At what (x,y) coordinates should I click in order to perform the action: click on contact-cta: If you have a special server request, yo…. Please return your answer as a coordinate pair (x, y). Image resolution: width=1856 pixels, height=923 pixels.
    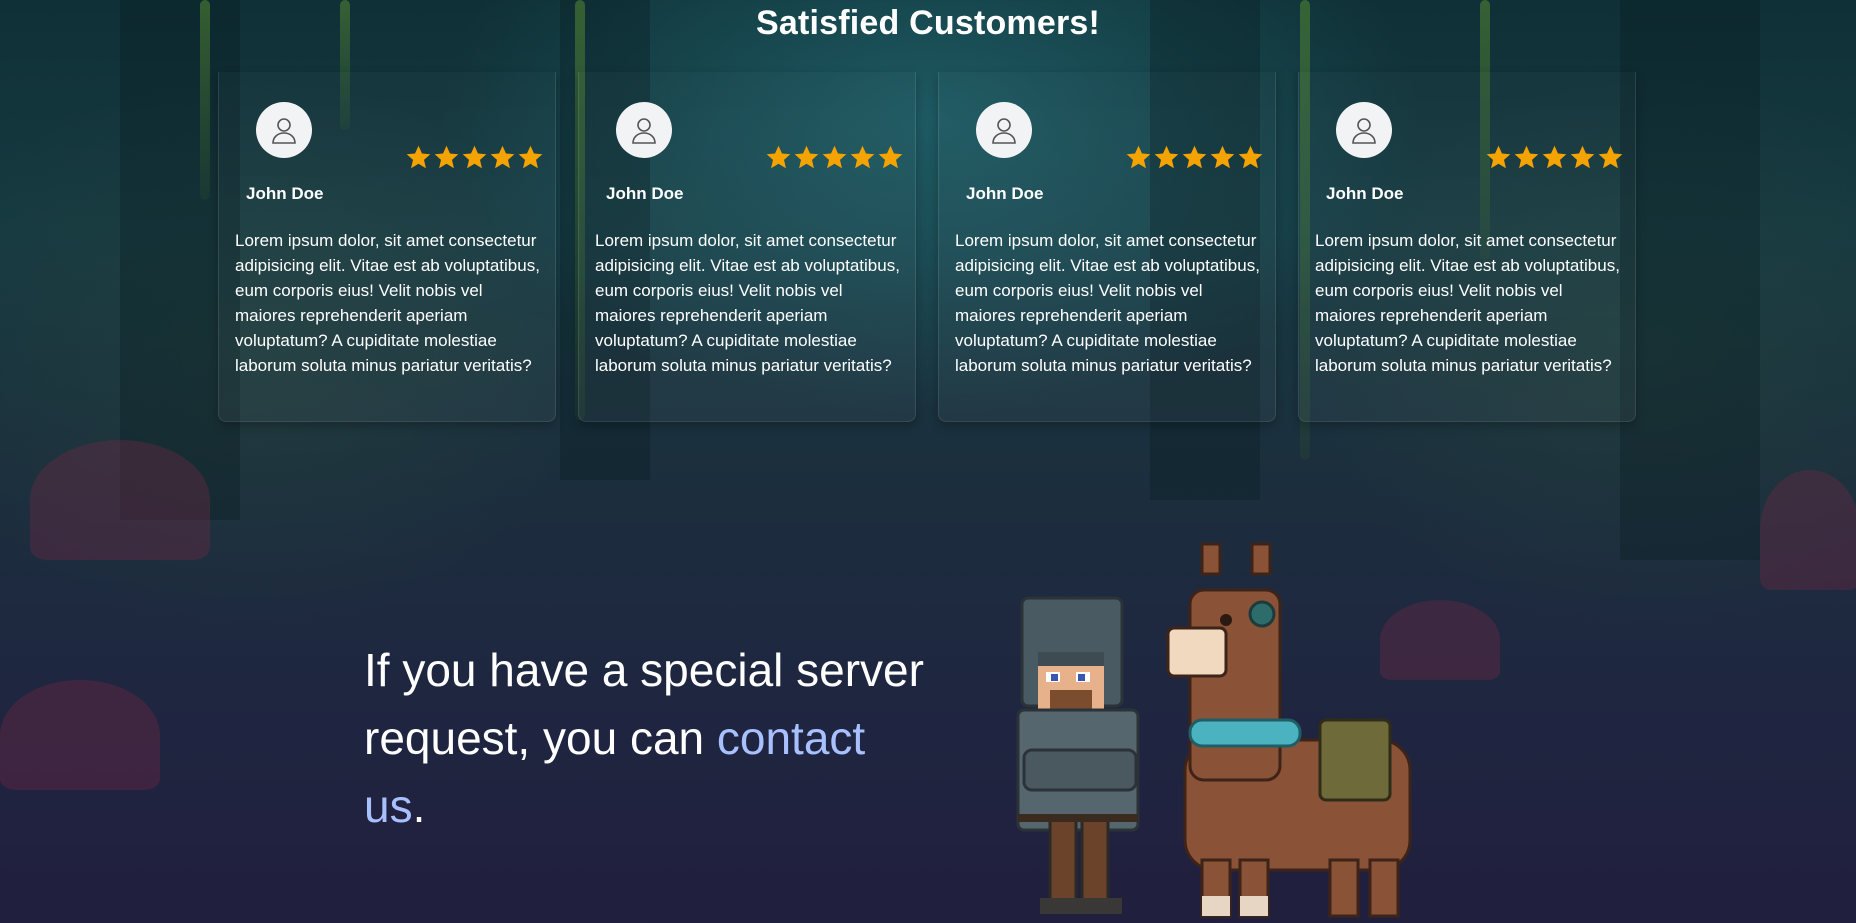
    Looking at the image, I should click on (644, 738).